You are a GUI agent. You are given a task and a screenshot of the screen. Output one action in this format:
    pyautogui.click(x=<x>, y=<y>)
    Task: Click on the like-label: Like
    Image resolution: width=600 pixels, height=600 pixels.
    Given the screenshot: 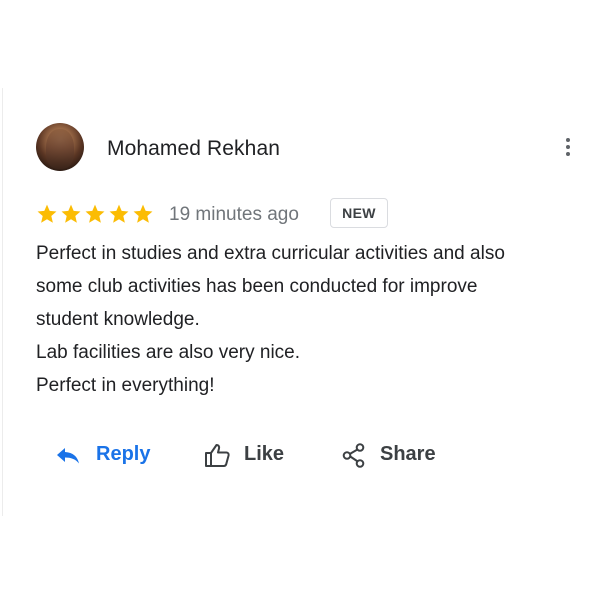 What is the action you would take?
    pyautogui.click(x=264, y=454)
    